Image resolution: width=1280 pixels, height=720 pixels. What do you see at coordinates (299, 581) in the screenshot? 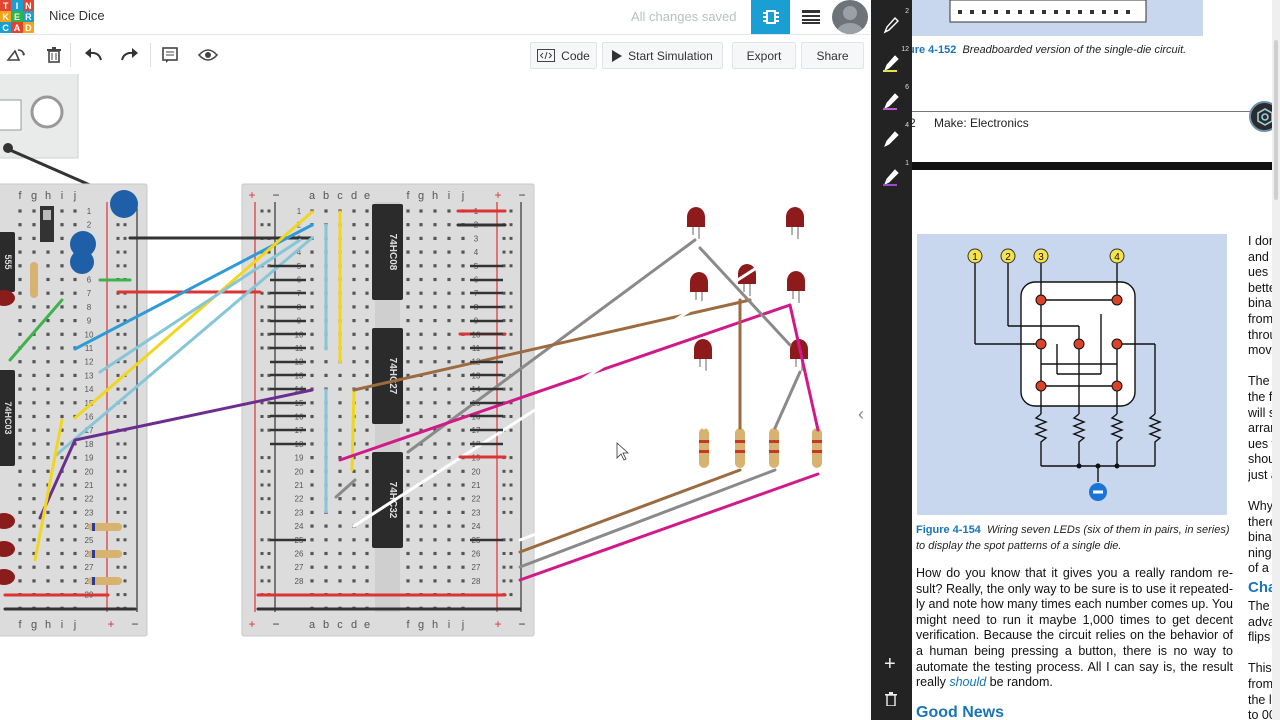
I see `row-number: 28` at bounding box center [299, 581].